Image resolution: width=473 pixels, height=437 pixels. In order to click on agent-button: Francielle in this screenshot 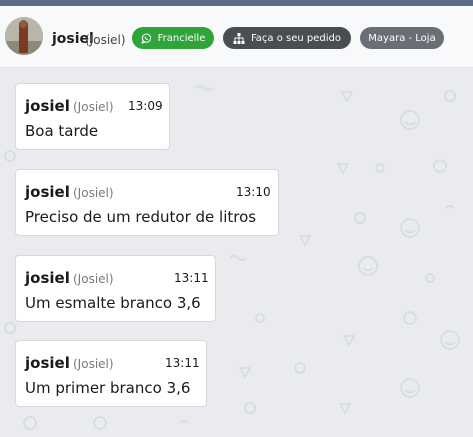, I will do `click(173, 38)`.